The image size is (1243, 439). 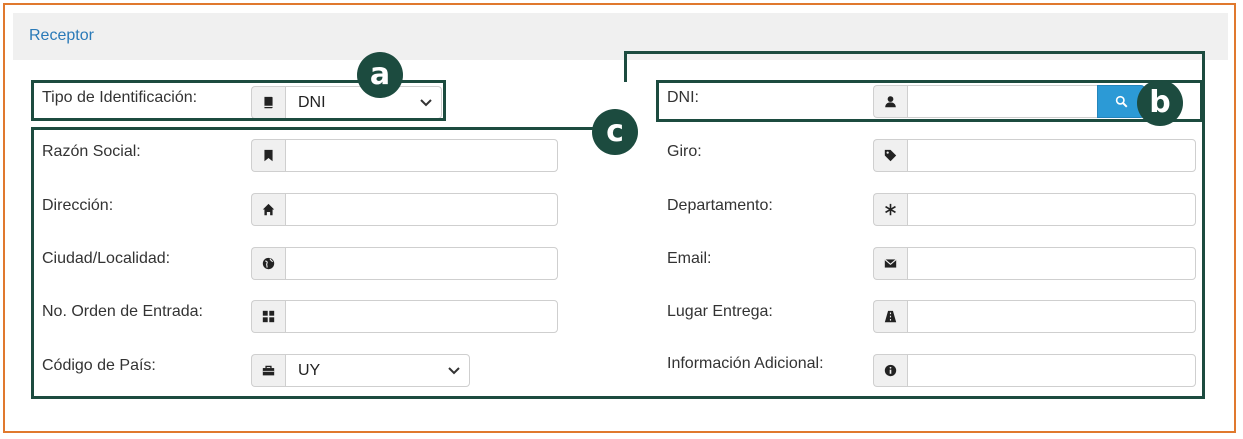 I want to click on direccion-input, so click(x=421, y=209).